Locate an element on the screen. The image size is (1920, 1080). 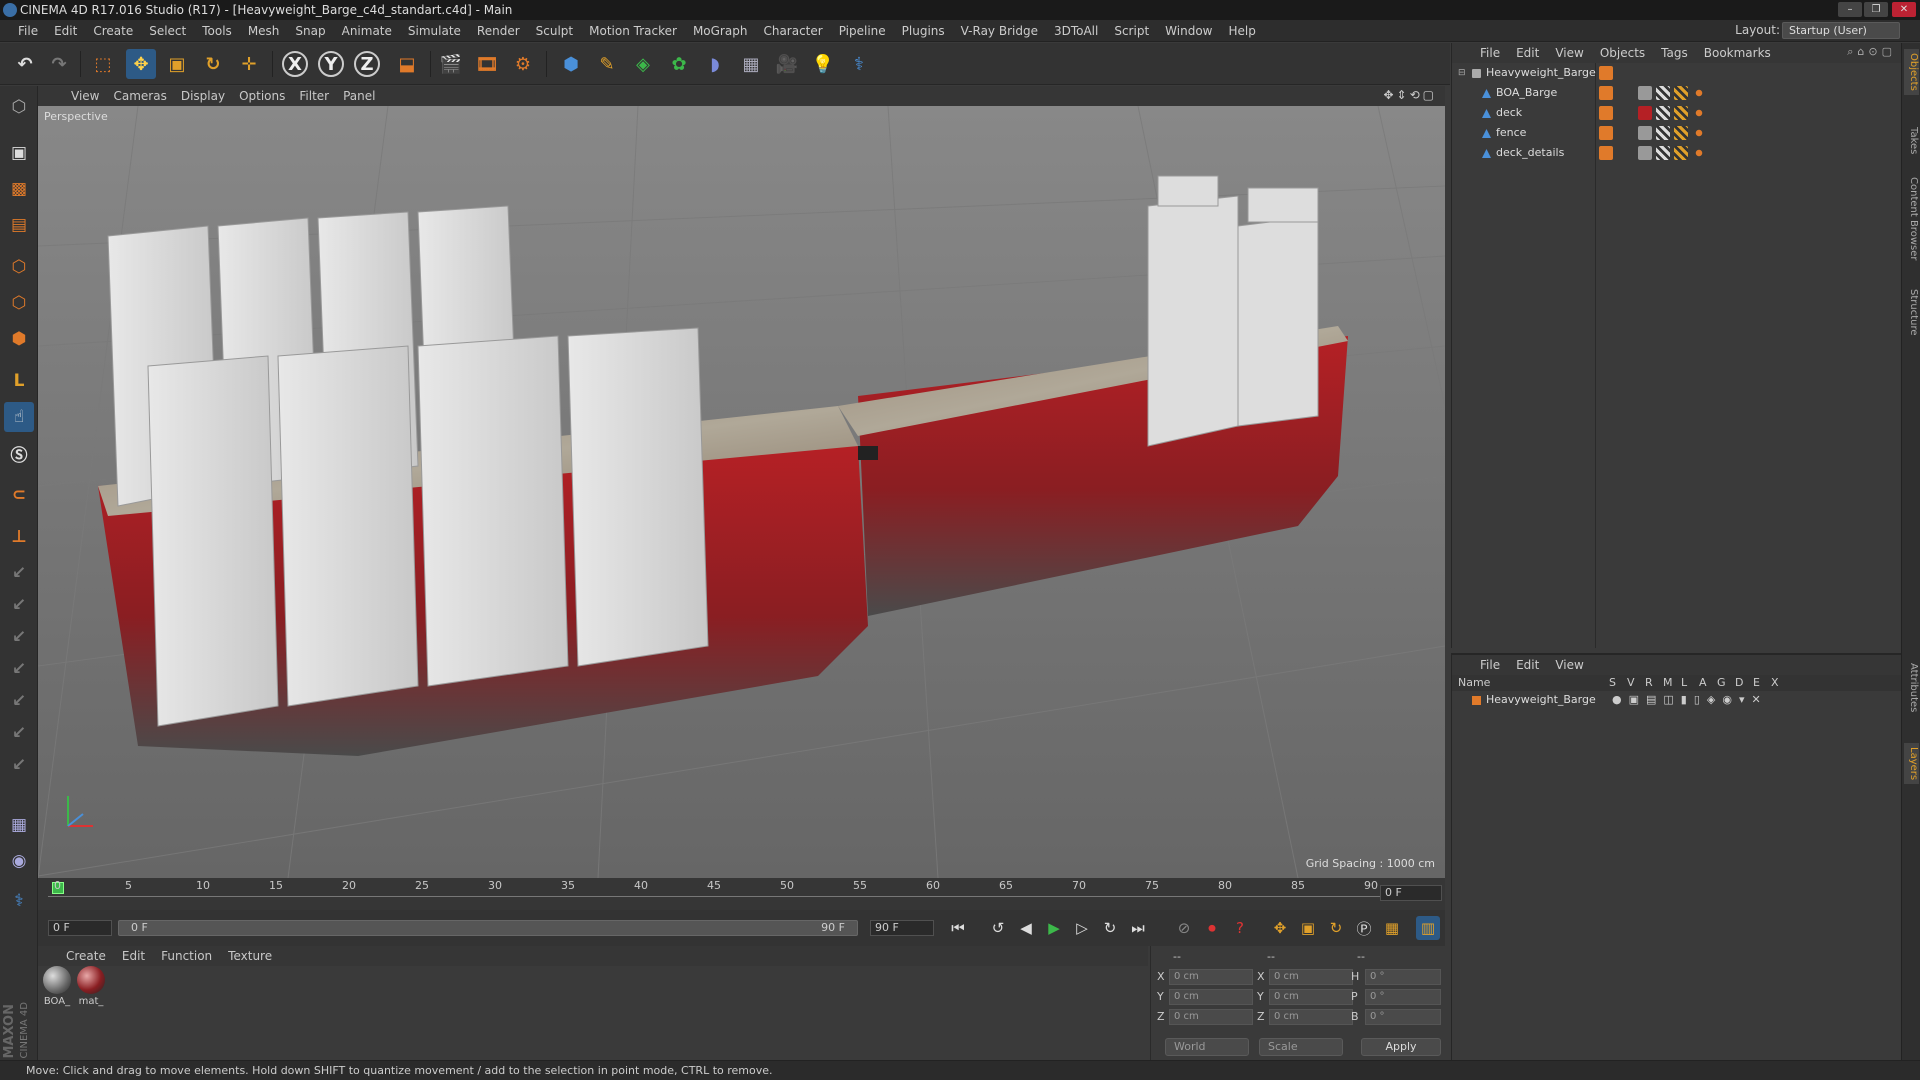
snapping-magnet-icon: ⊂ is located at coordinates (19, 495).